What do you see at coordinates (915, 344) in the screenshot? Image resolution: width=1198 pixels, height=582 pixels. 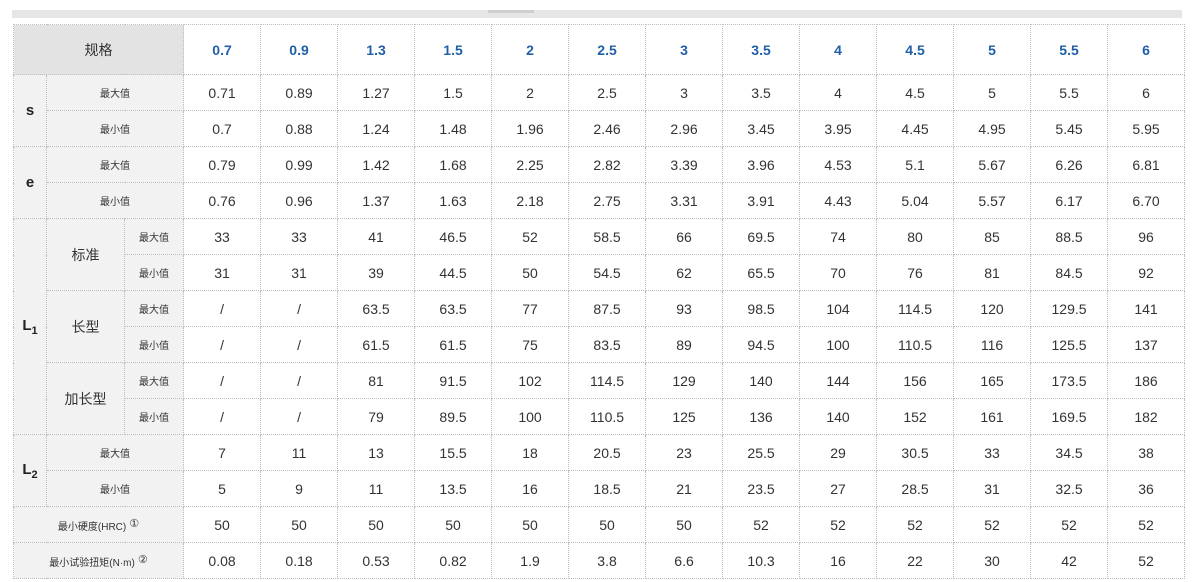 I see `value-cell: 110.5` at bounding box center [915, 344].